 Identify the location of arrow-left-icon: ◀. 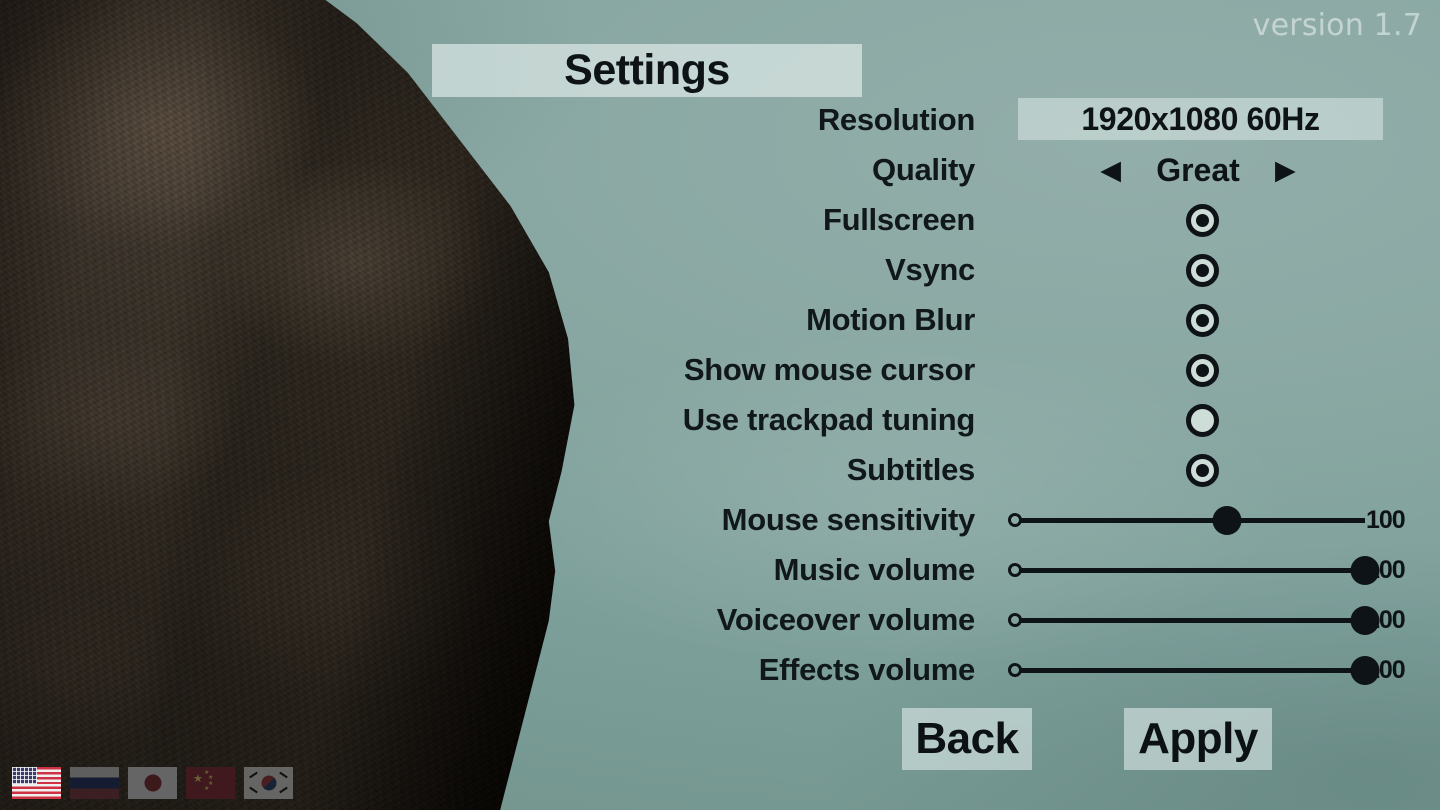
(1110, 170).